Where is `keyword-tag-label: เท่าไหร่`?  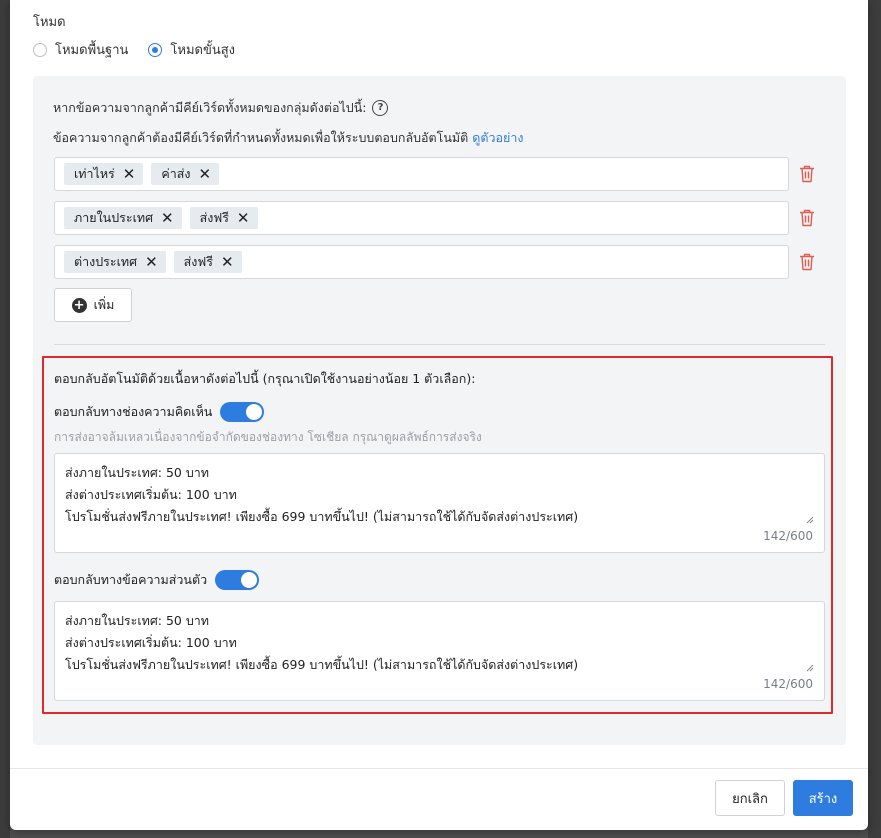
keyword-tag-label: เท่าไหร่ is located at coordinates (94, 173).